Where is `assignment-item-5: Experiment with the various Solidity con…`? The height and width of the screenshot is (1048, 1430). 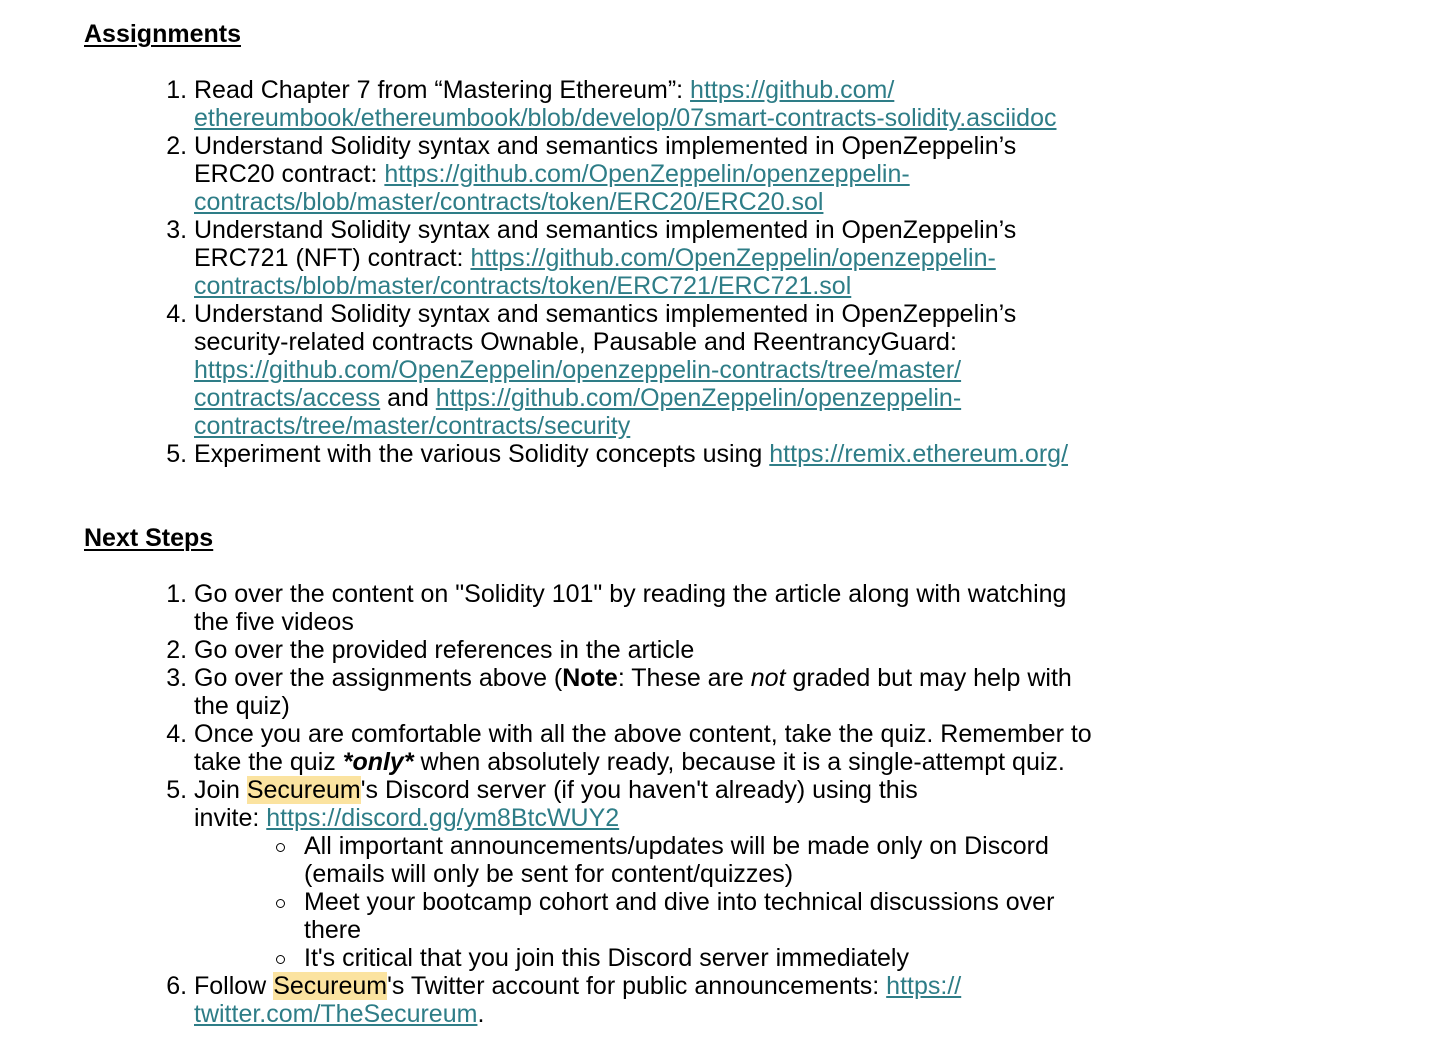
assignment-item-5: Experiment with the various Solidity con… is located at coordinates (699, 454).